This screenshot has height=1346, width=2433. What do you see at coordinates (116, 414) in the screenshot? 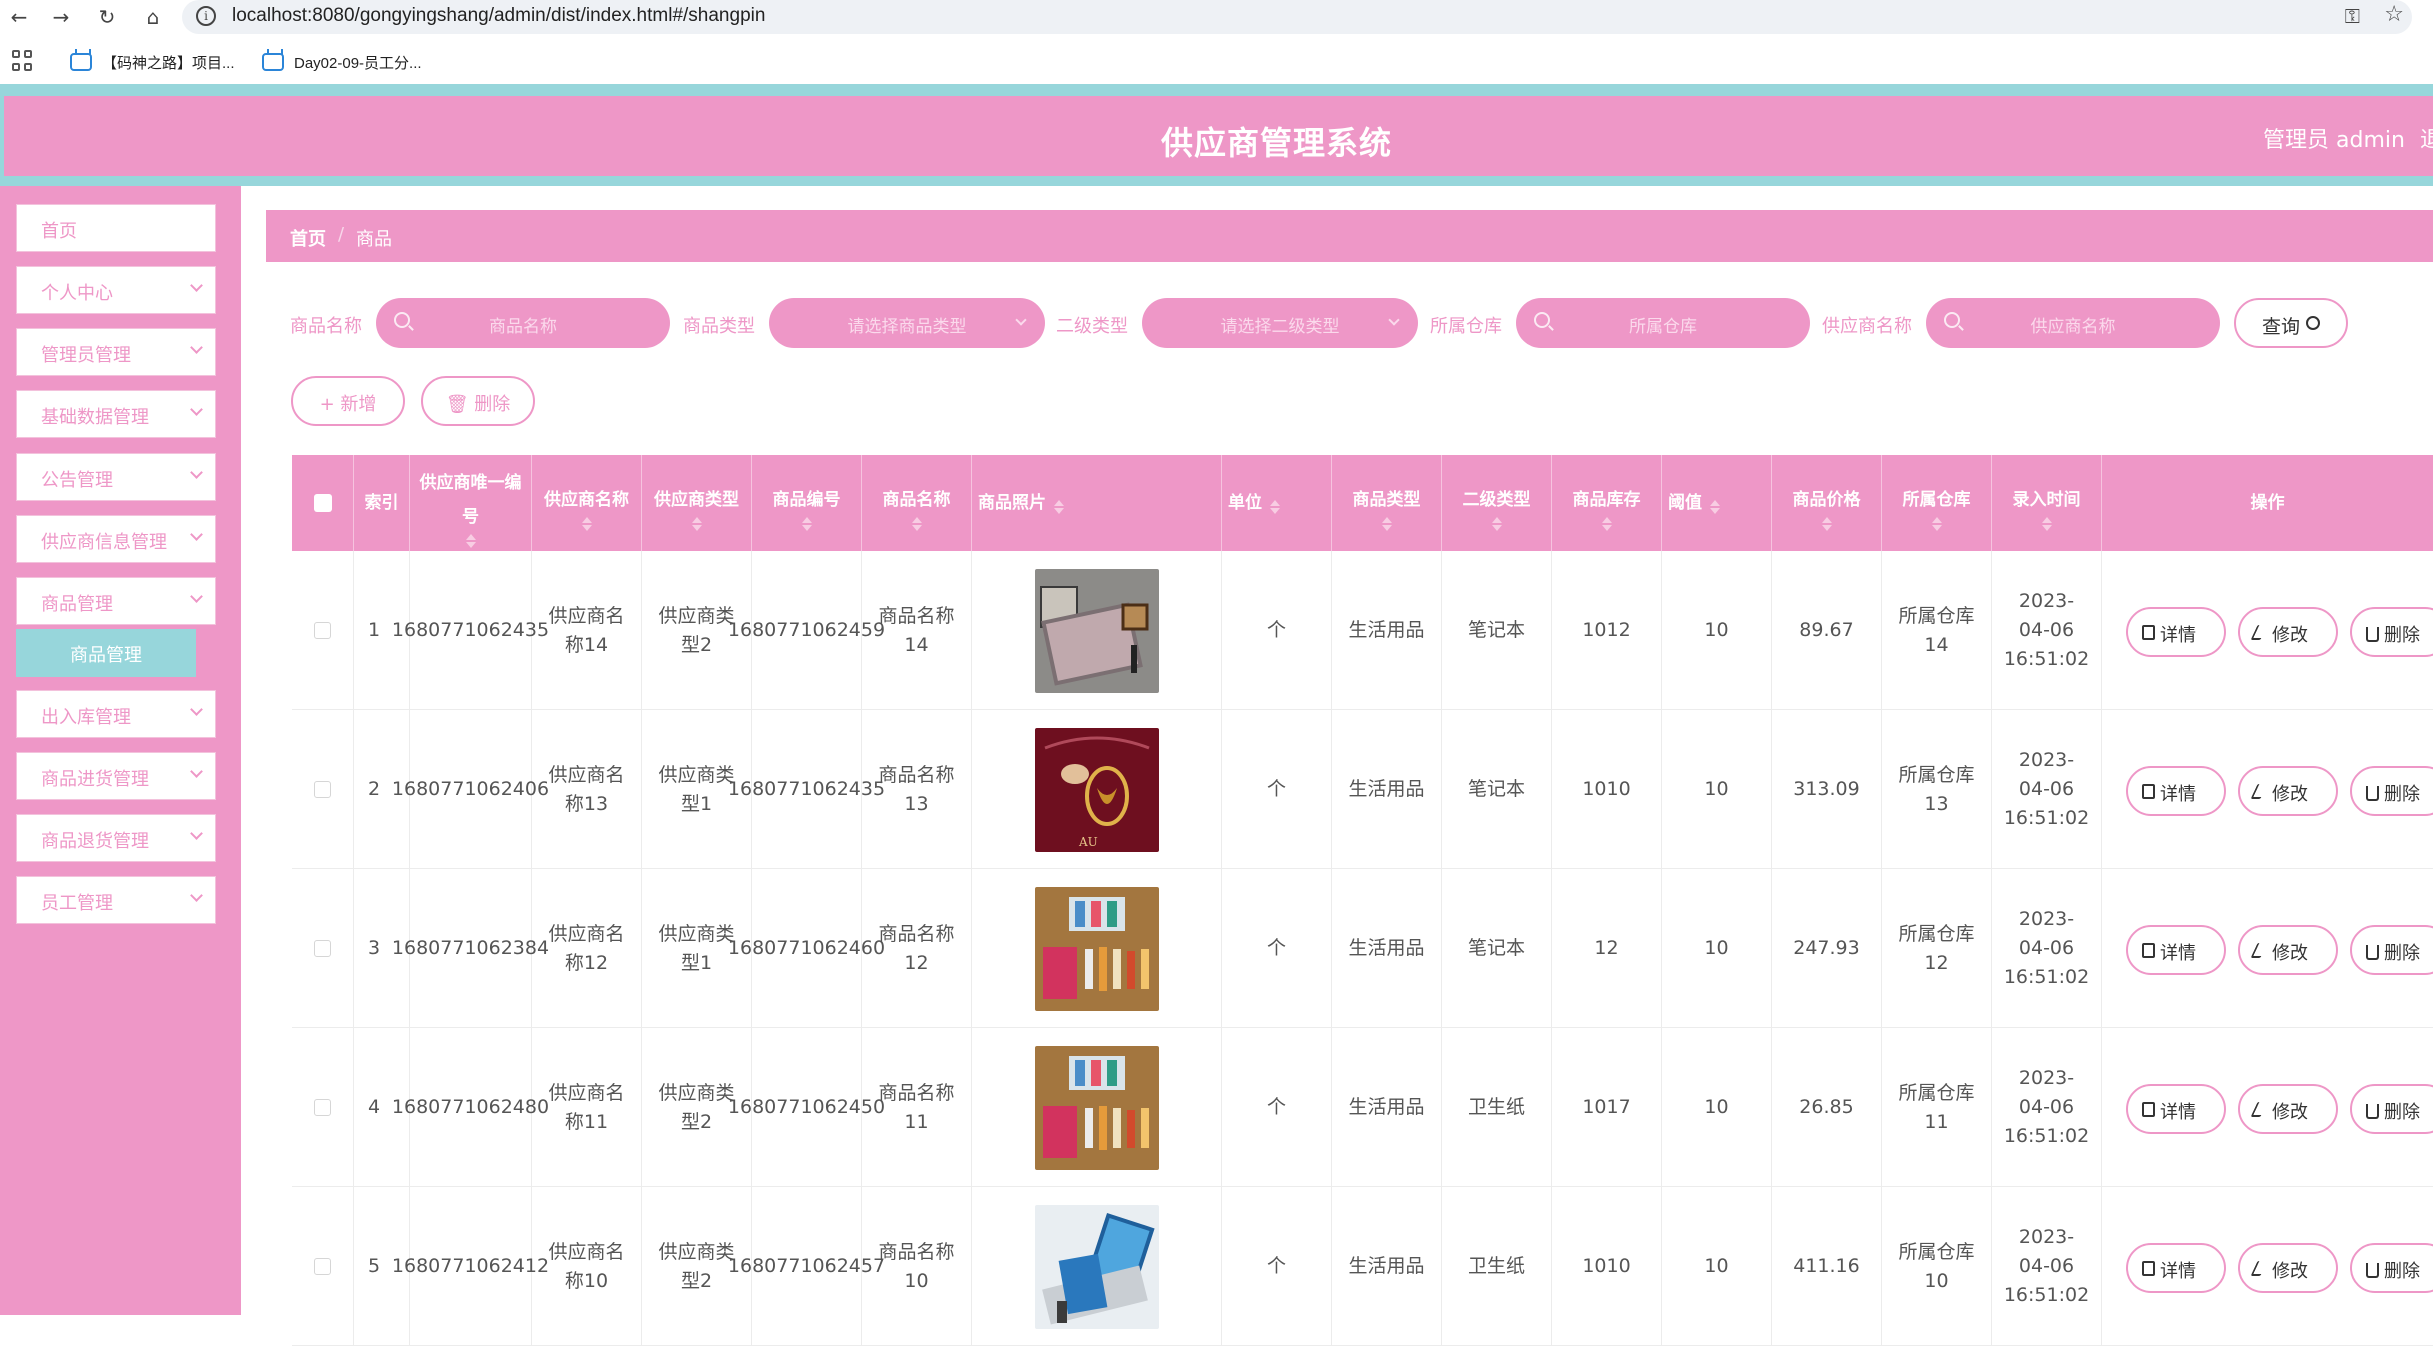
I see `sidebar-item-base-data: 基础数据管理` at bounding box center [116, 414].